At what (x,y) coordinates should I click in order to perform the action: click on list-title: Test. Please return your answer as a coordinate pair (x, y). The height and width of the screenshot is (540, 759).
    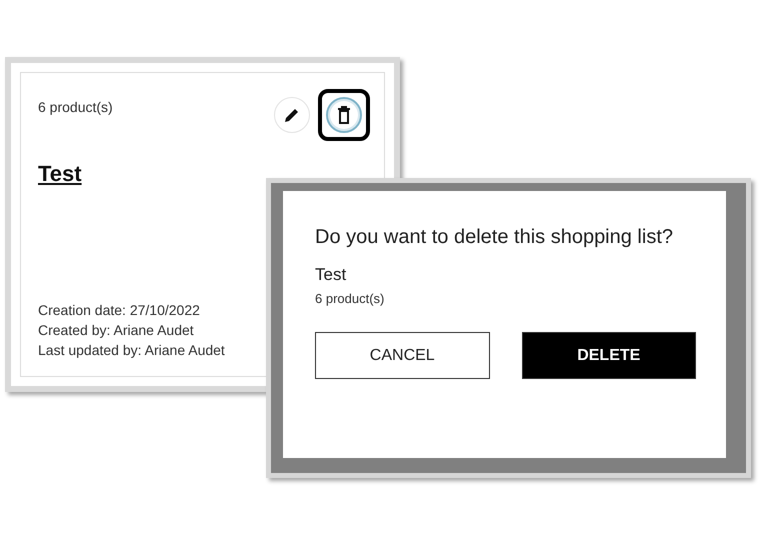
    Looking at the image, I should click on (60, 174).